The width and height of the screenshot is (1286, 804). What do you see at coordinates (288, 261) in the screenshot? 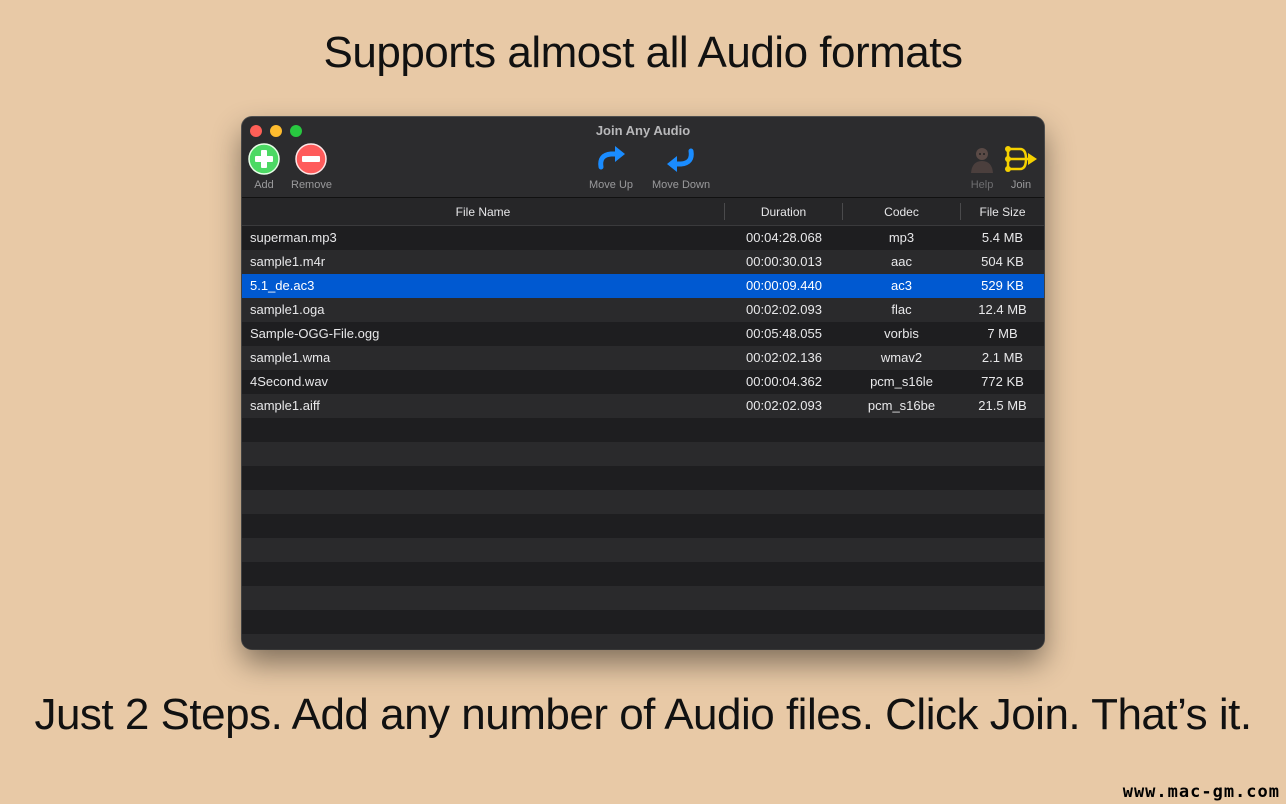
I see `file-name-cell: sample1.m4r` at bounding box center [288, 261].